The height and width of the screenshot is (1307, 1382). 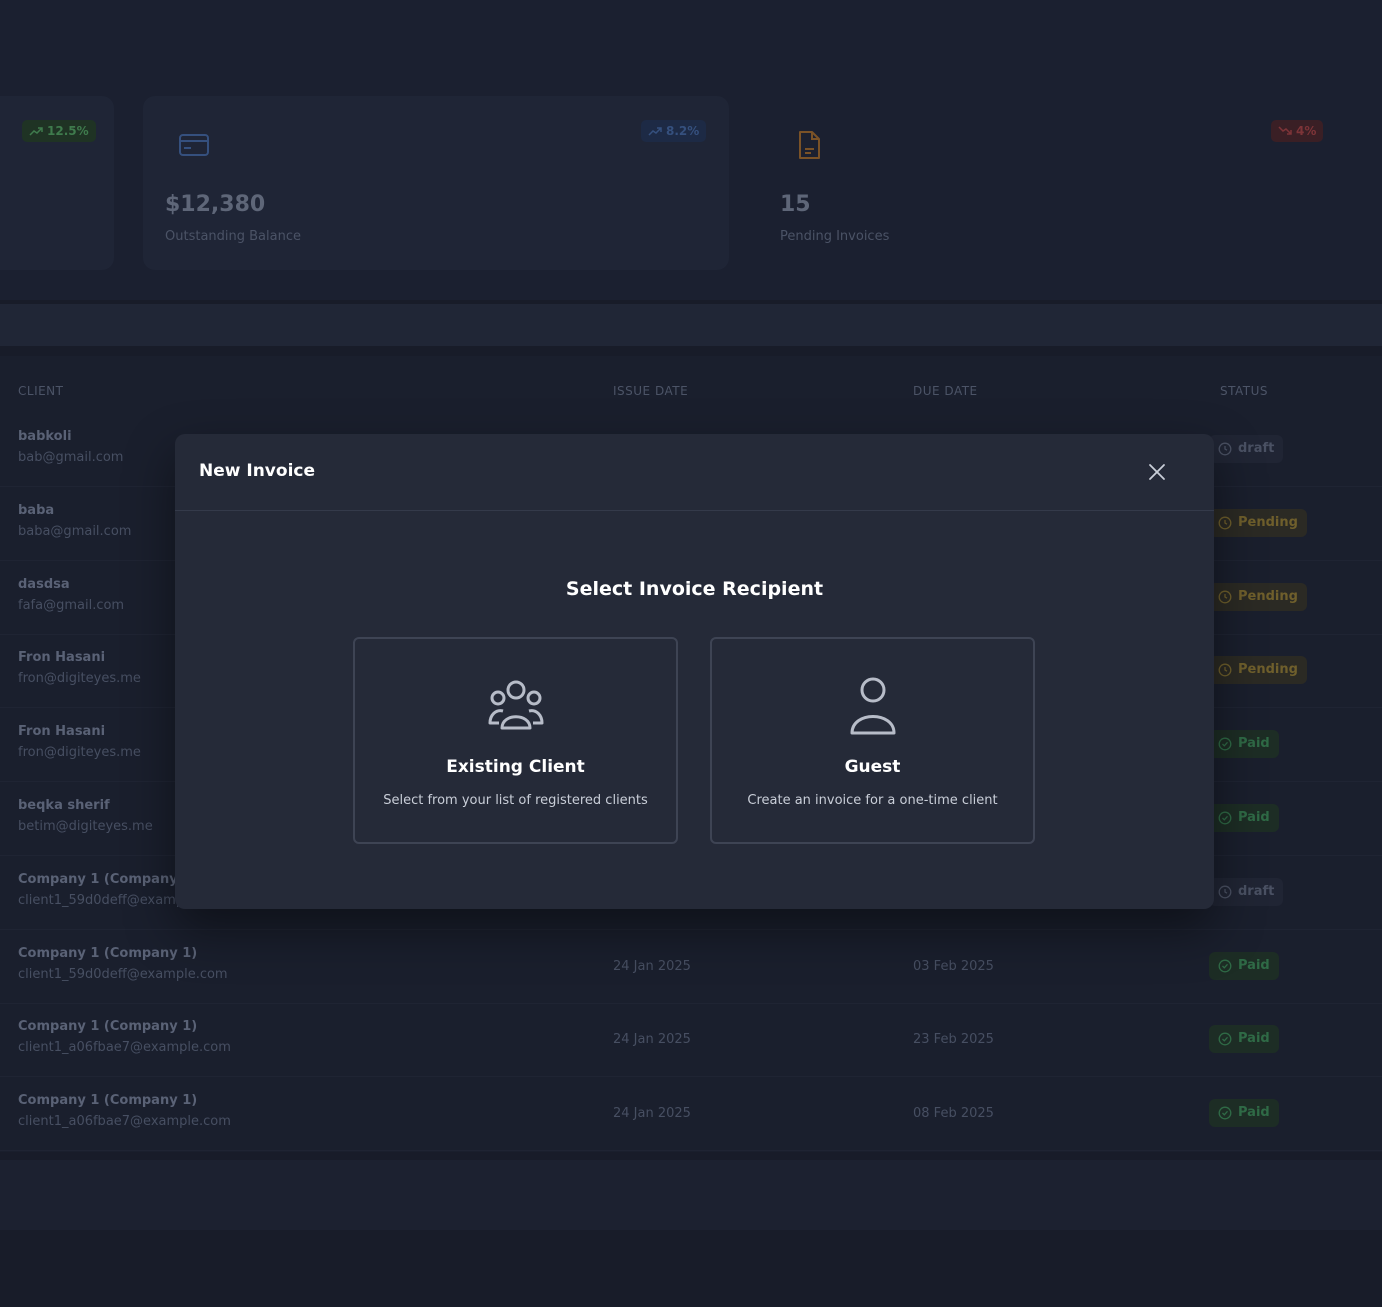 I want to click on client-email: bab@gmail.com, so click(x=71, y=457).